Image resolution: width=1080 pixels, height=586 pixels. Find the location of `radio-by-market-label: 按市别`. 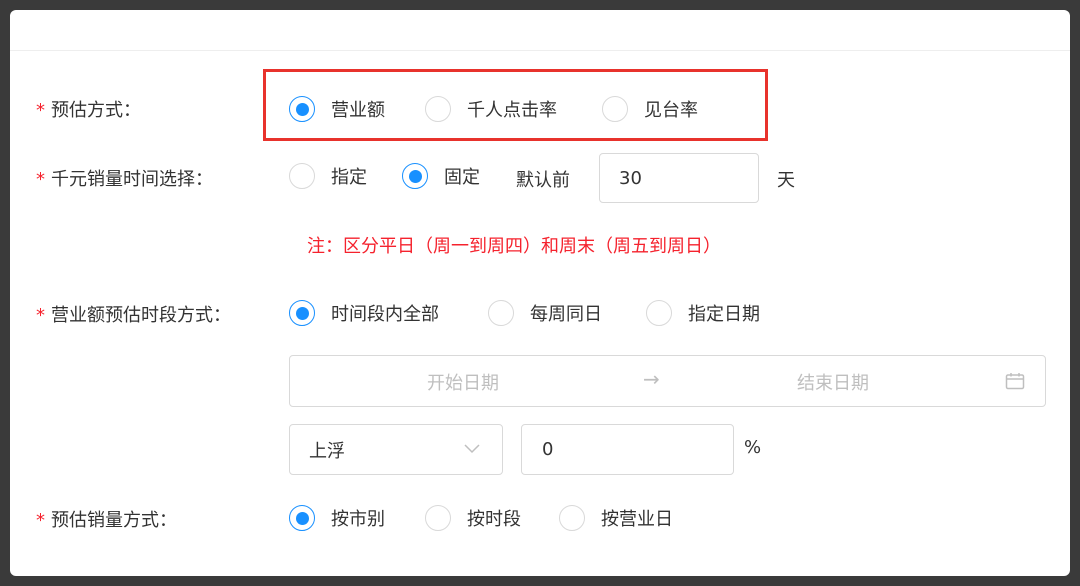

radio-by-market-label: 按市别 is located at coordinates (358, 519).